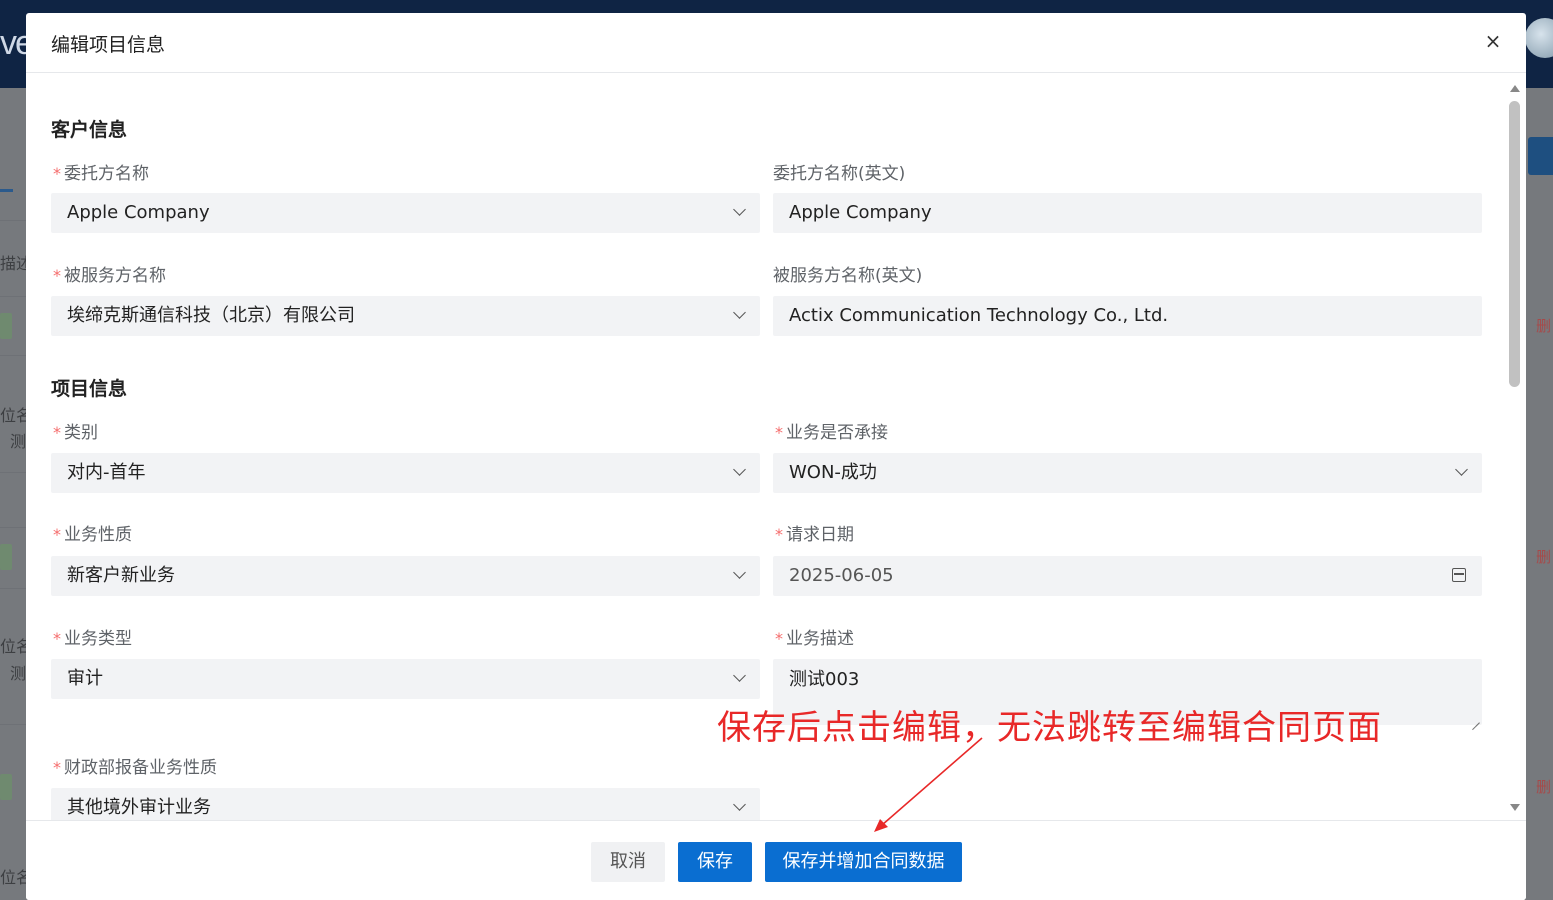 This screenshot has width=1553, height=900. What do you see at coordinates (1127, 576) in the screenshot?
I see `request-date-picker: 2025-06-05` at bounding box center [1127, 576].